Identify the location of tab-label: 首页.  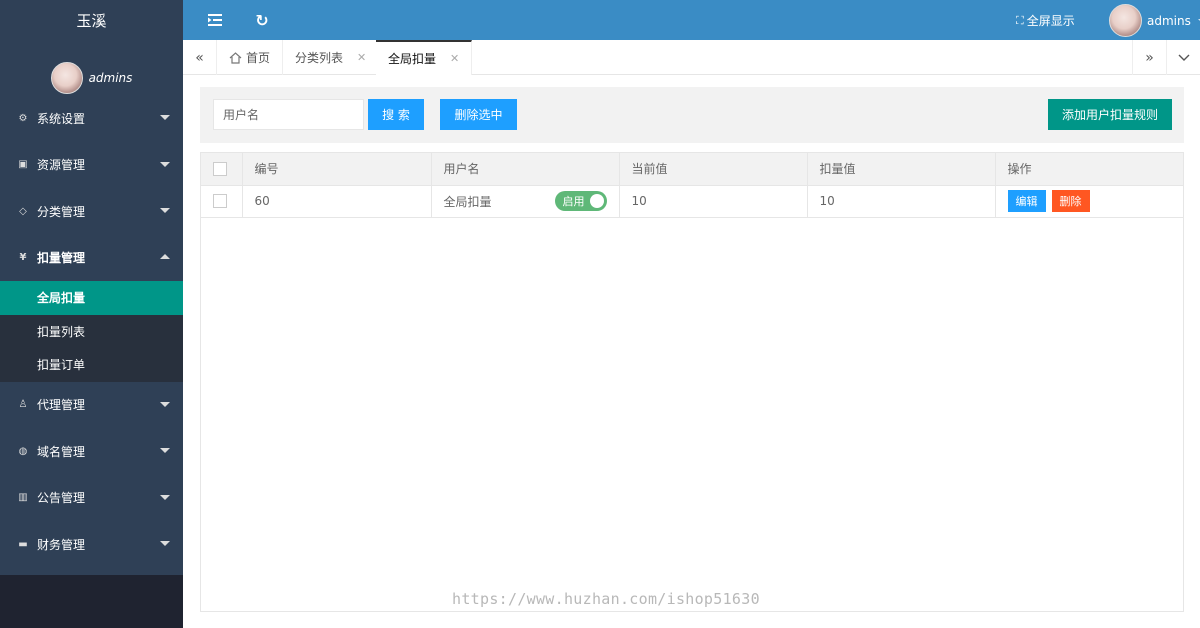
(258, 58).